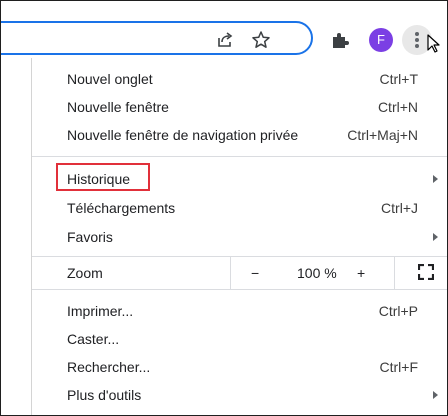 Image resolution: width=448 pixels, height=416 pixels. What do you see at coordinates (397, 107) in the screenshot?
I see `menu-item-shortcut: Ctrl+N` at bounding box center [397, 107].